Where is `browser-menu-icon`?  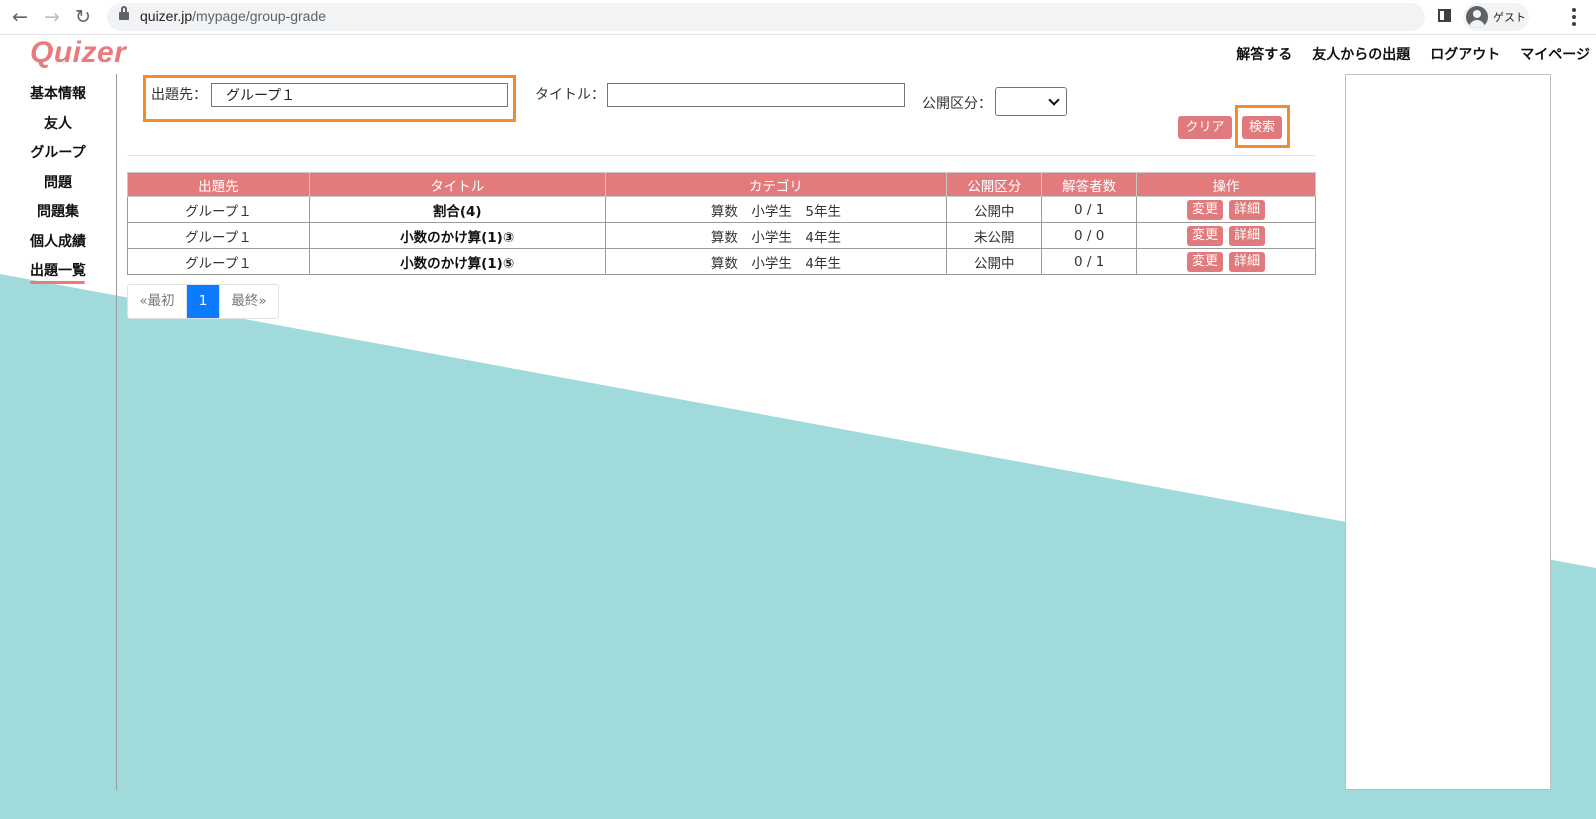
browser-menu-icon is located at coordinates (1574, 17).